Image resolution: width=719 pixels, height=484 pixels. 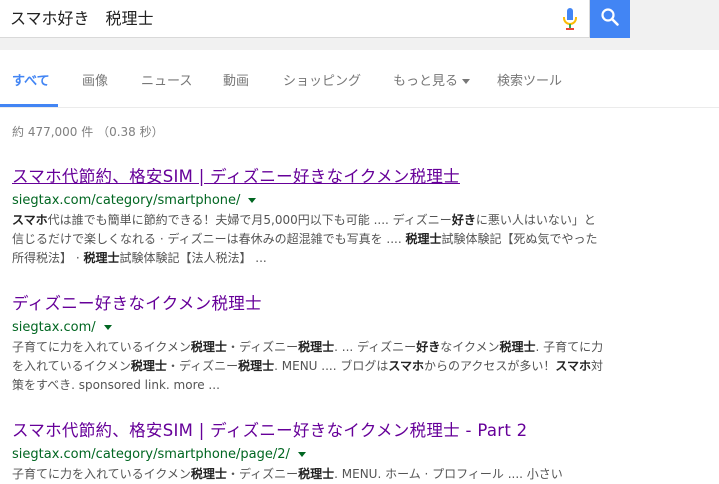 I want to click on tab-shopping: ショッピング, so click(x=322, y=79).